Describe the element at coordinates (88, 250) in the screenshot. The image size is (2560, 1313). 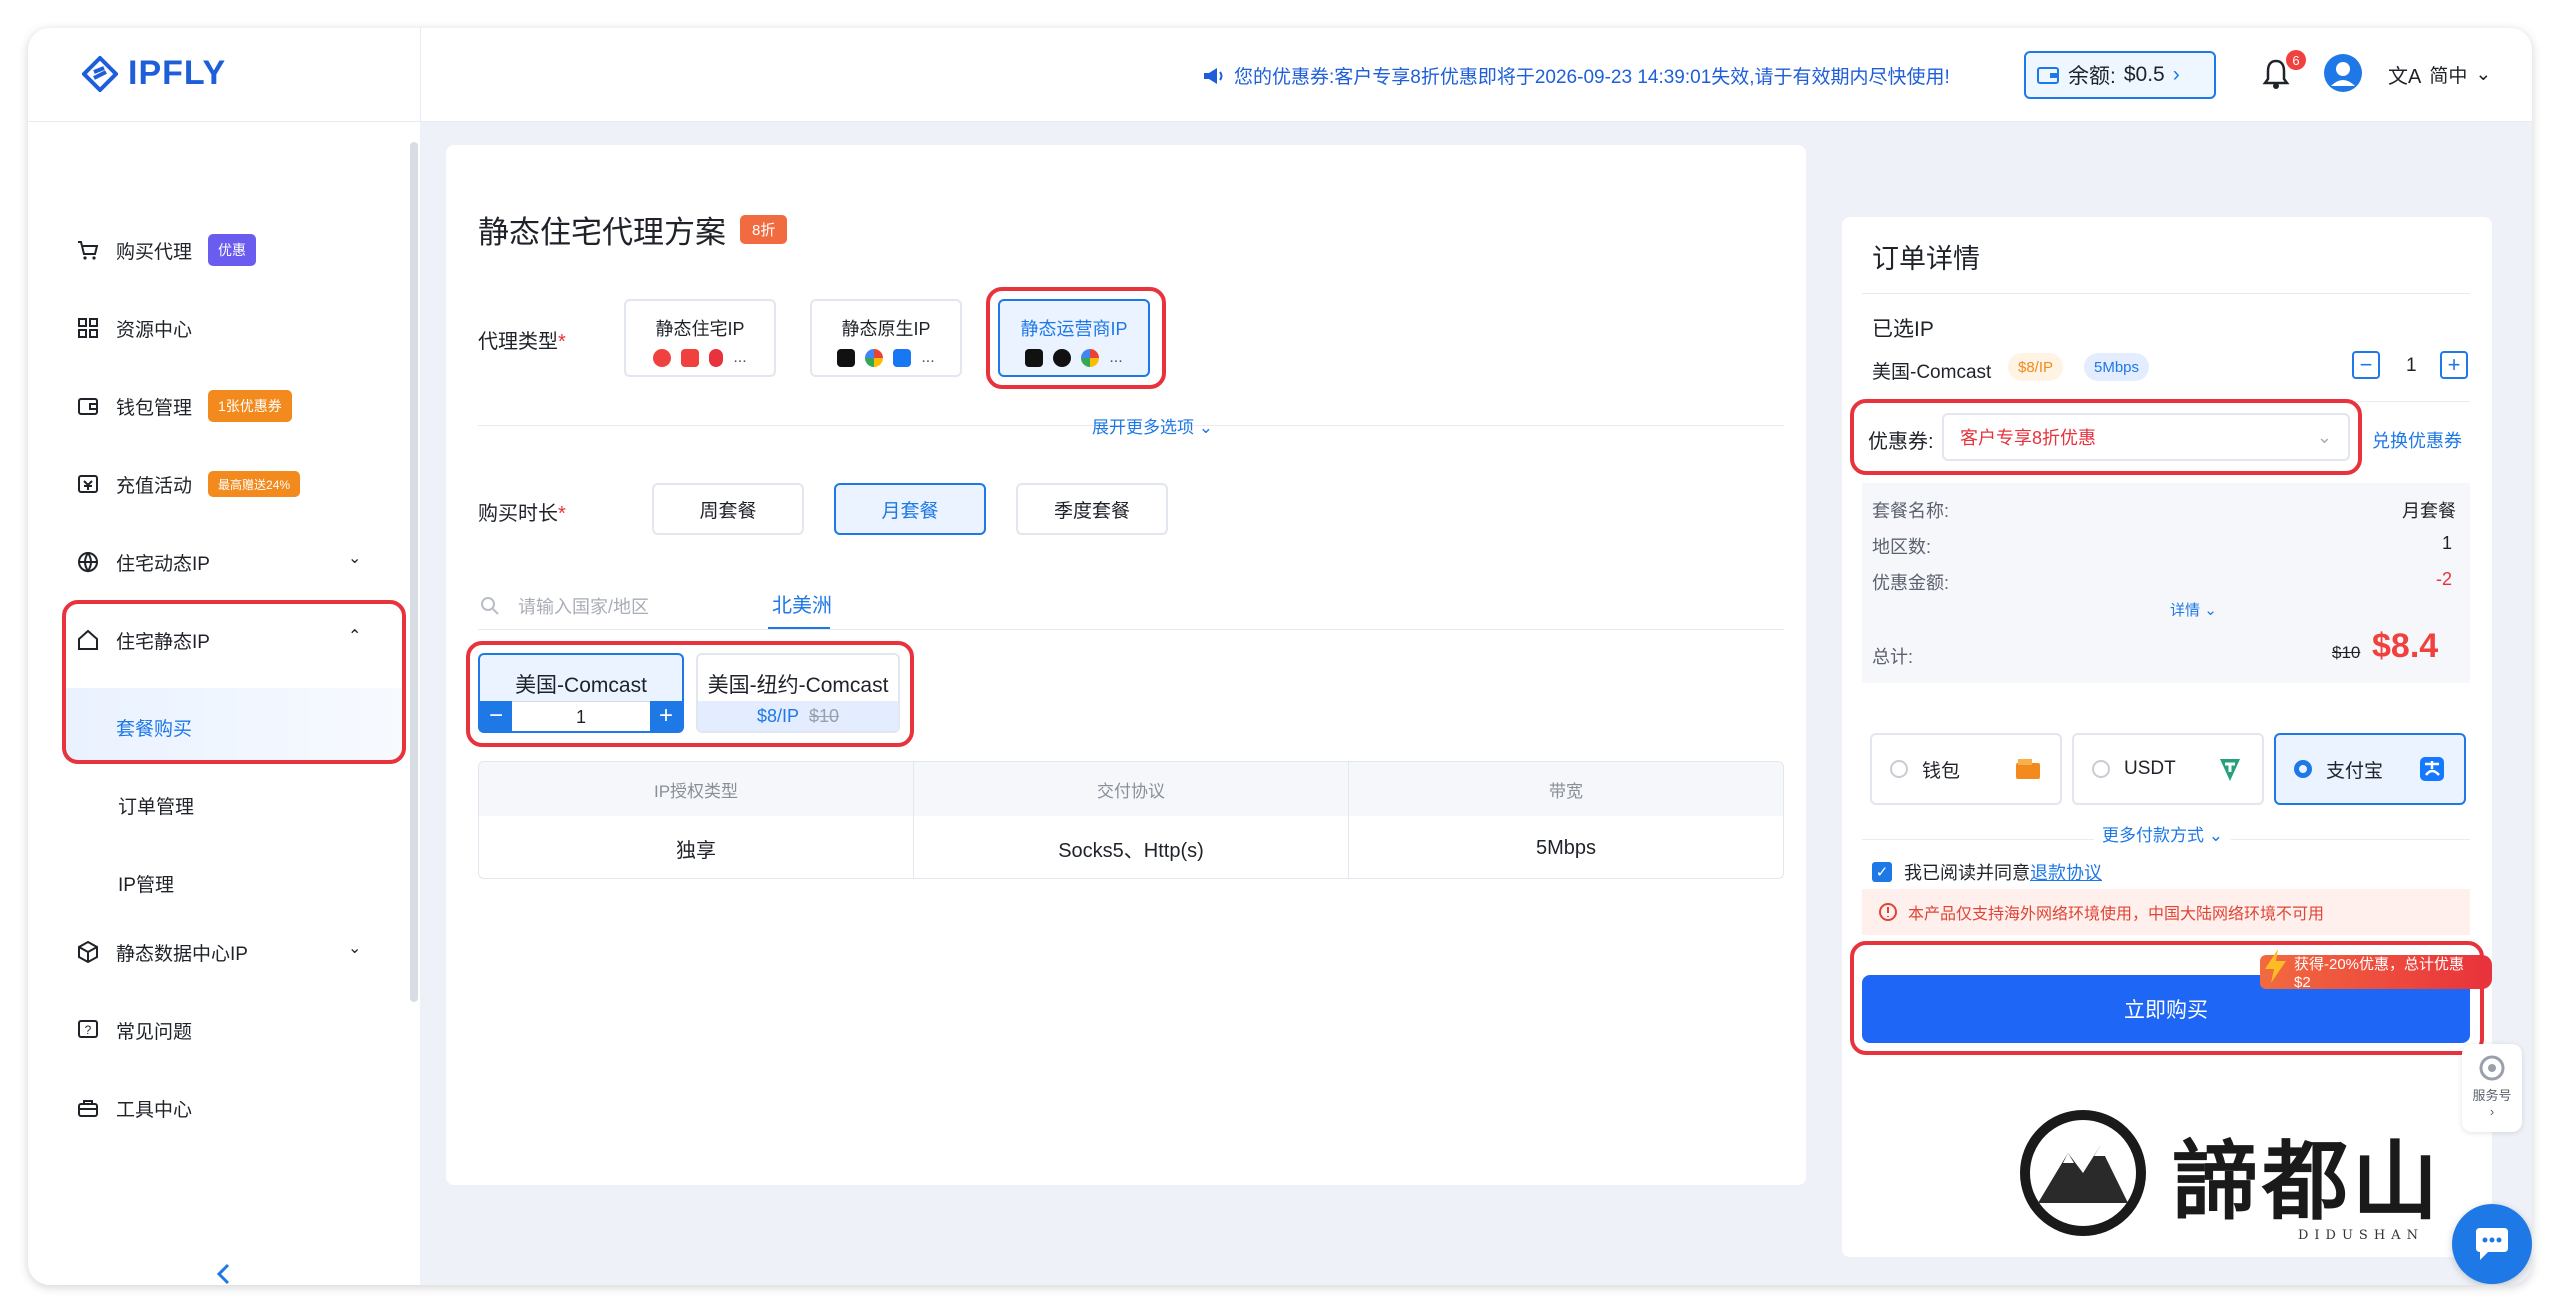
I see `cart-icon` at that location.